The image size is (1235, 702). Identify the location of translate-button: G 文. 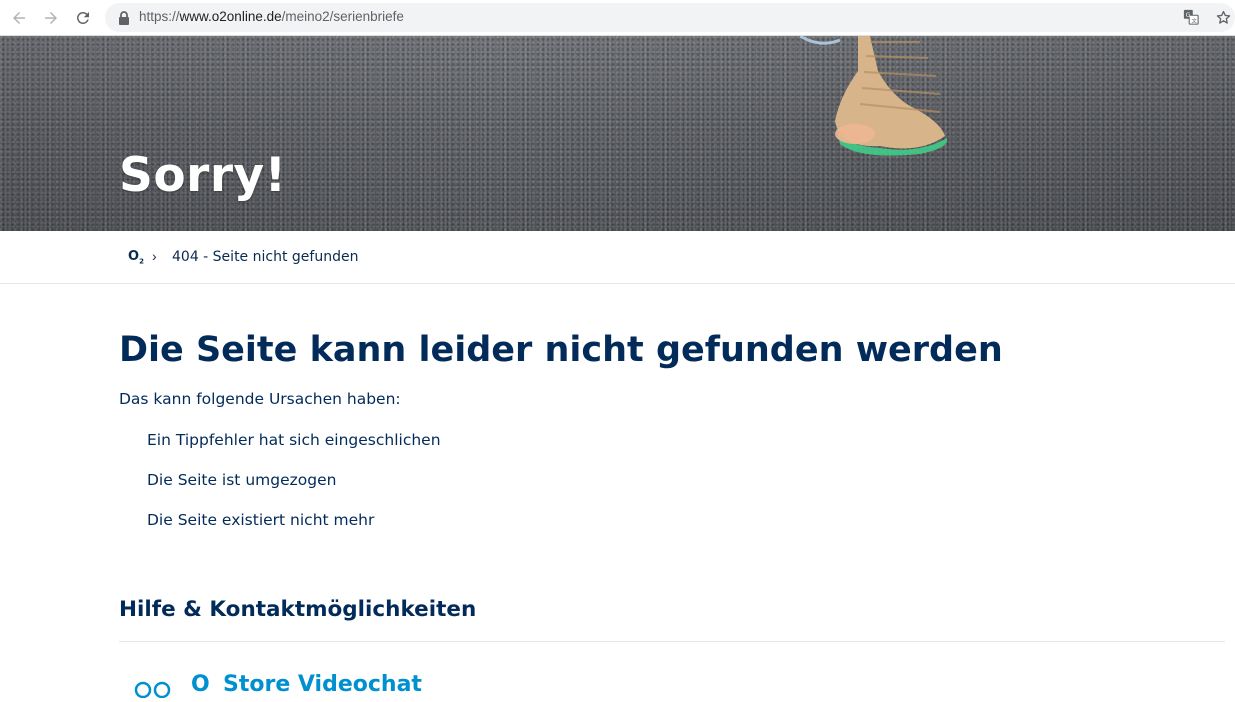
(1191, 17).